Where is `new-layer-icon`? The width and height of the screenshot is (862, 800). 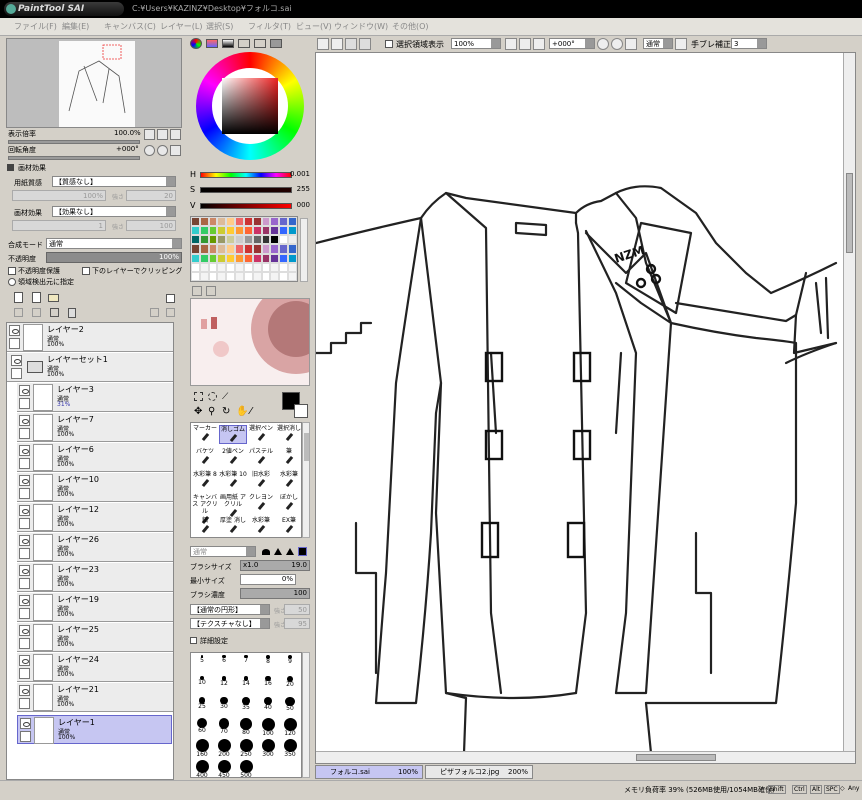
new-layer-icon is located at coordinates (18, 297).